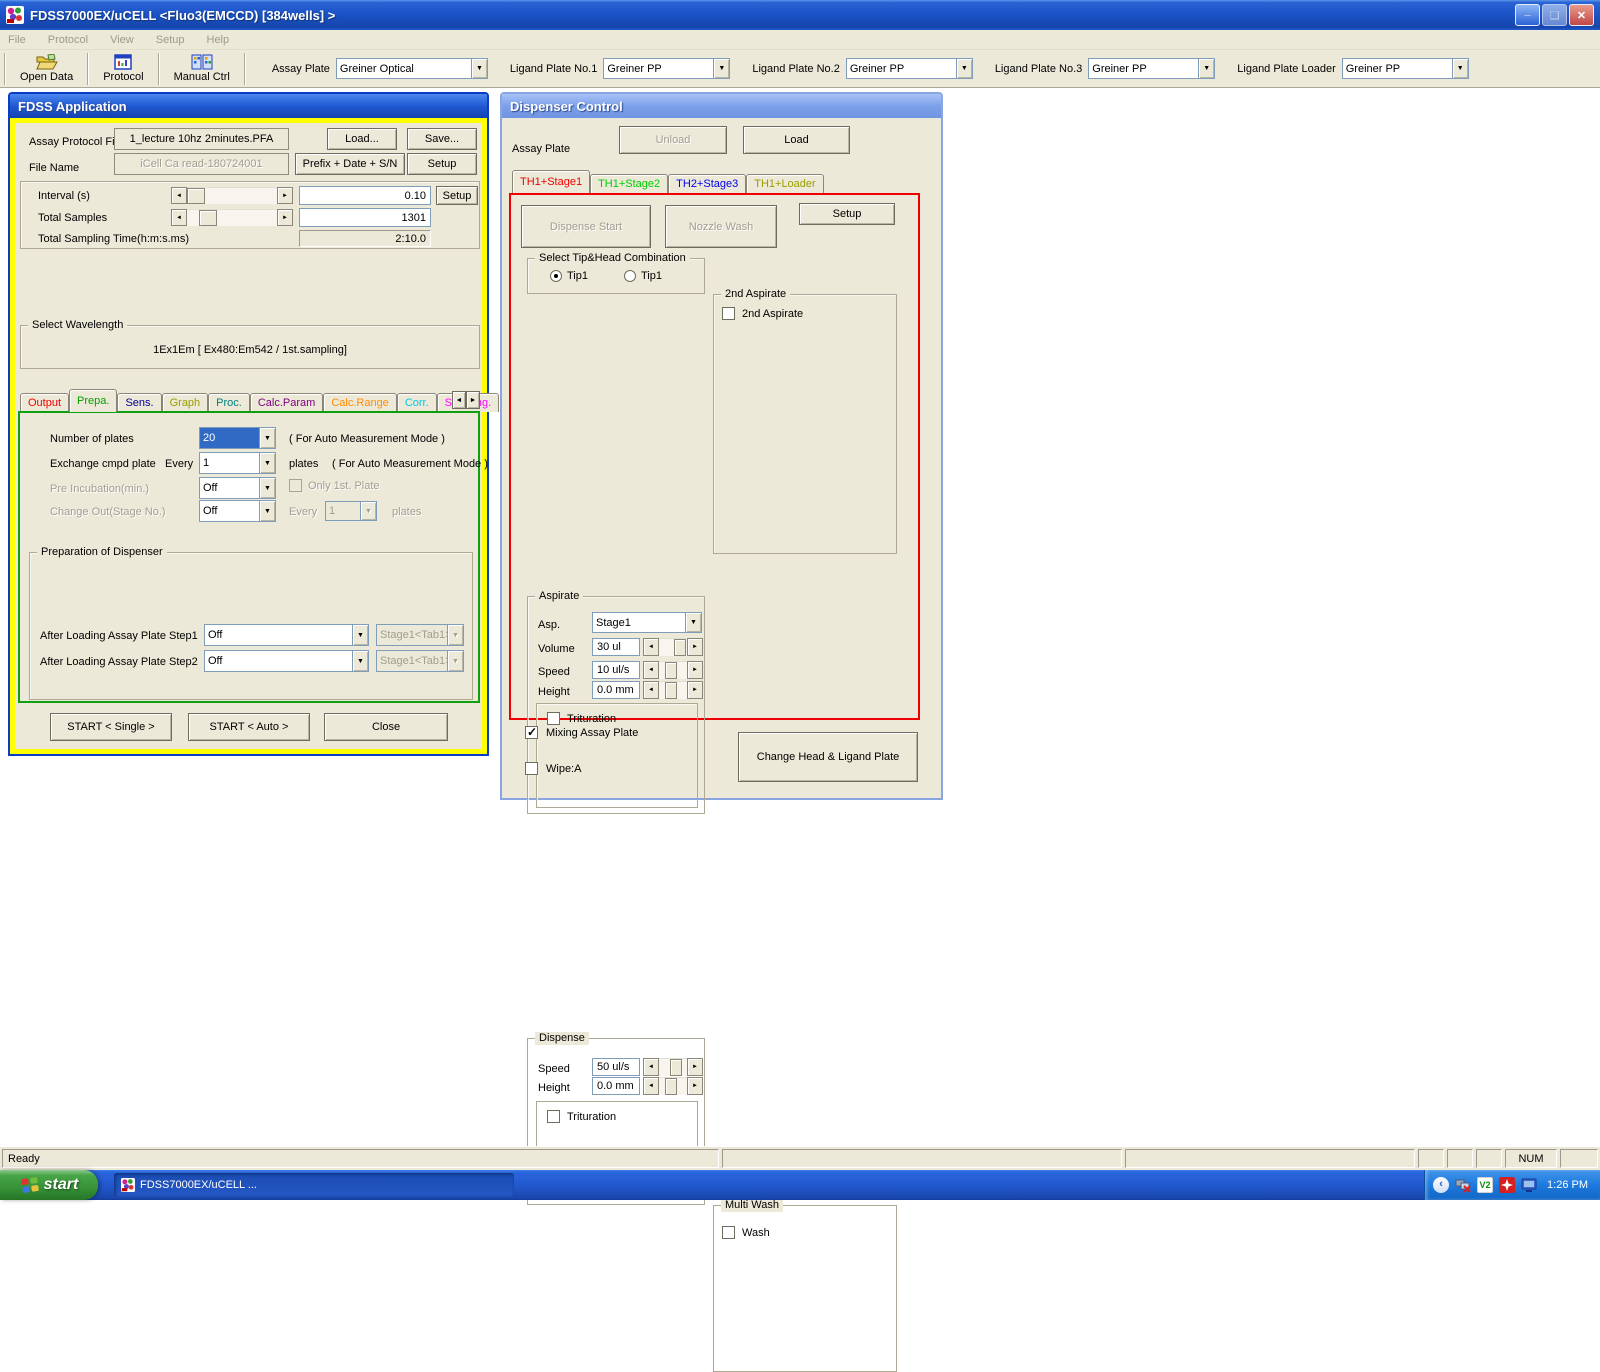 The width and height of the screenshot is (1600, 1372). What do you see at coordinates (581, 732) in the screenshot?
I see `mixing-assay-plate-row: Mixing Assay Plate` at bounding box center [581, 732].